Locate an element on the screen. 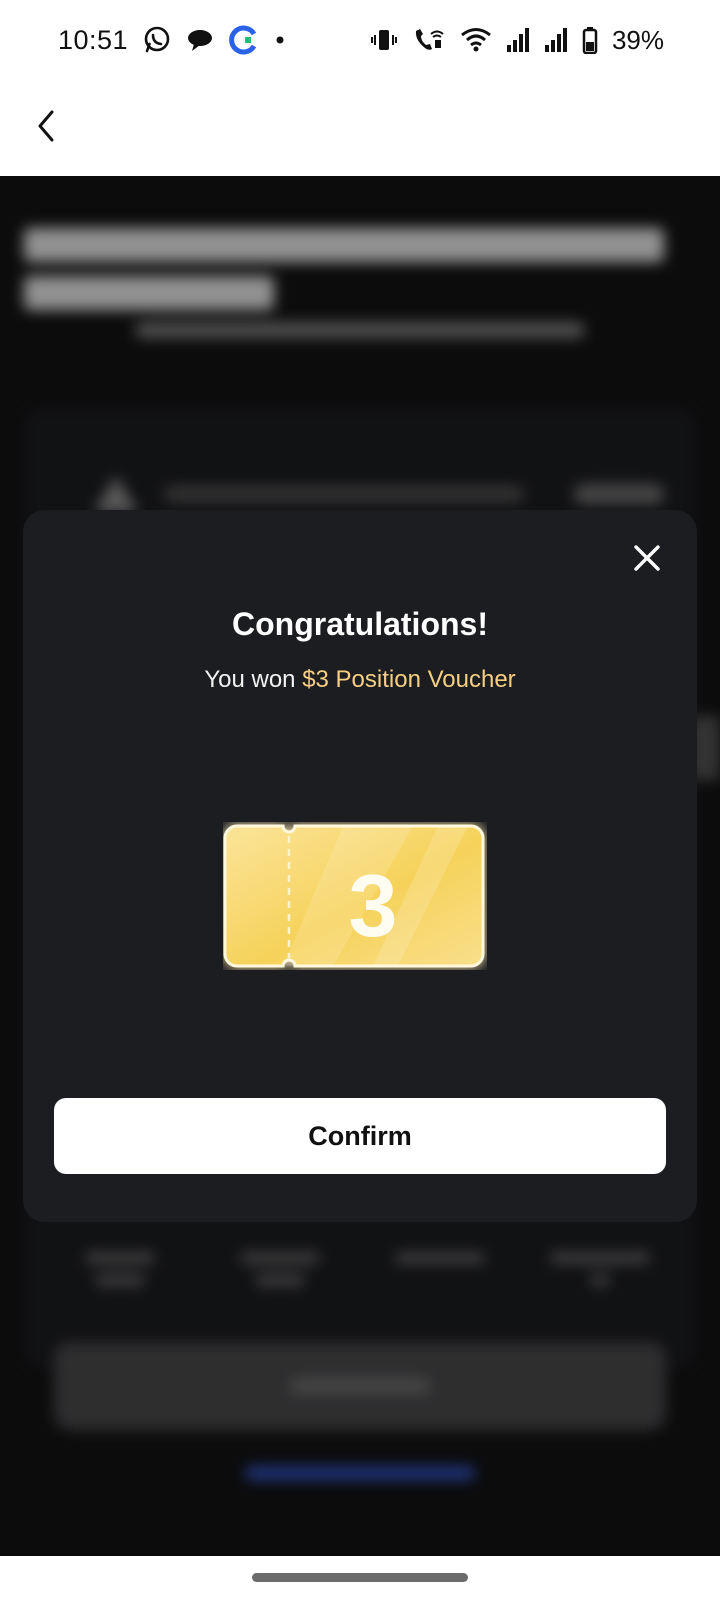  app-header is located at coordinates (360, 128).